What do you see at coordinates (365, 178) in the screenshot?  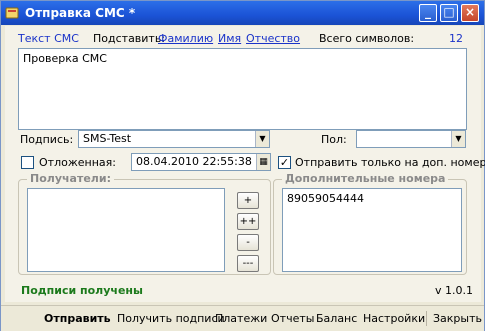 I see `additional-numbers-legend: Дополнительные номера` at bounding box center [365, 178].